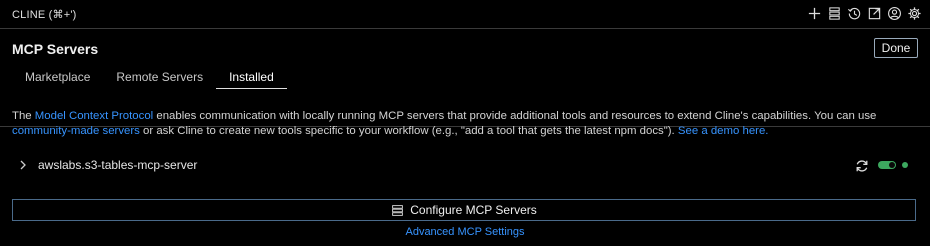 This screenshot has width=930, height=246. Describe the element at coordinates (814, 13) in the screenshot. I see `plus-icon` at that location.